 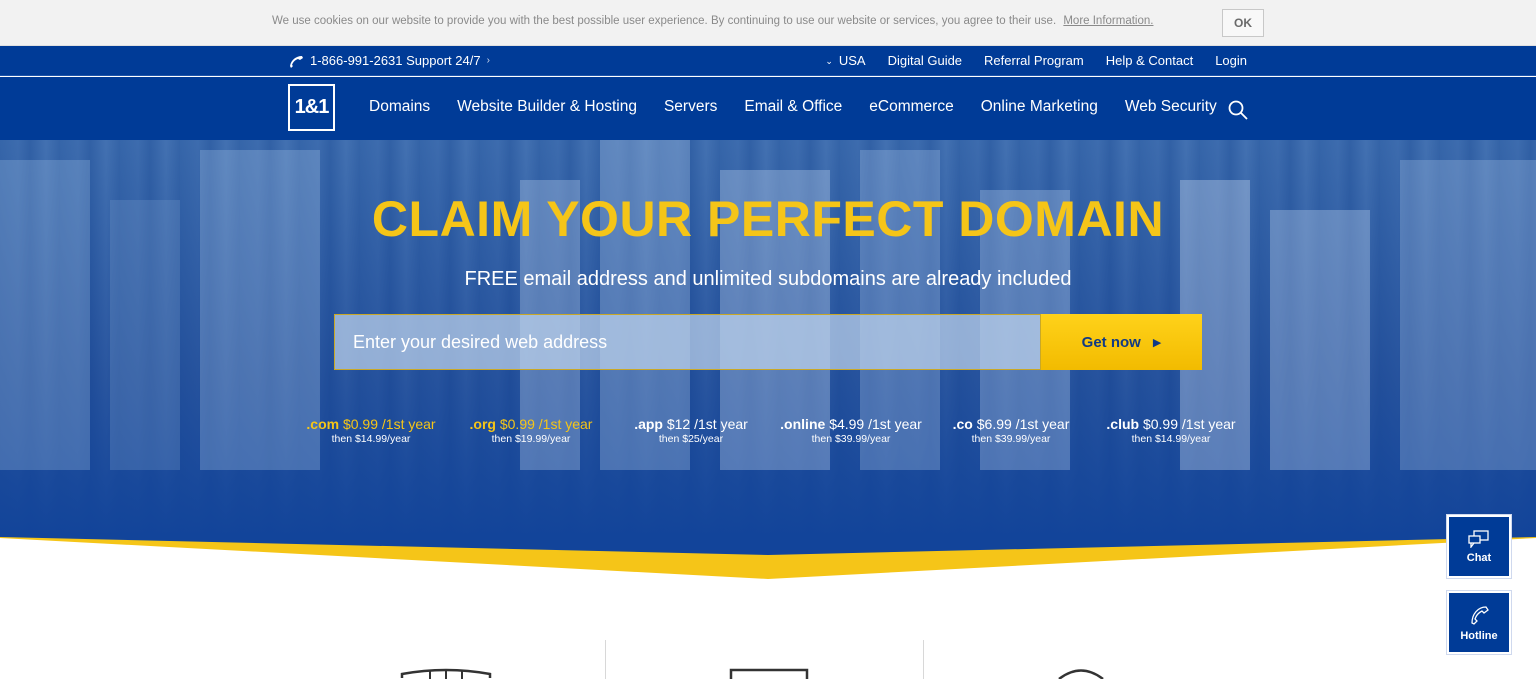 I want to click on tld-price-line: .club $0.99 /1st year, so click(x=1171, y=424).